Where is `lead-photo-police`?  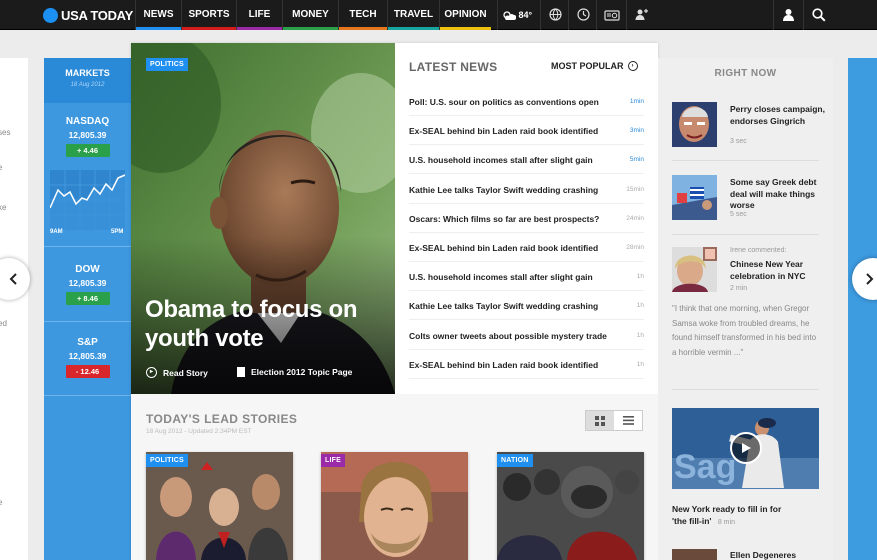
lead-photo-police is located at coordinates (570, 506).